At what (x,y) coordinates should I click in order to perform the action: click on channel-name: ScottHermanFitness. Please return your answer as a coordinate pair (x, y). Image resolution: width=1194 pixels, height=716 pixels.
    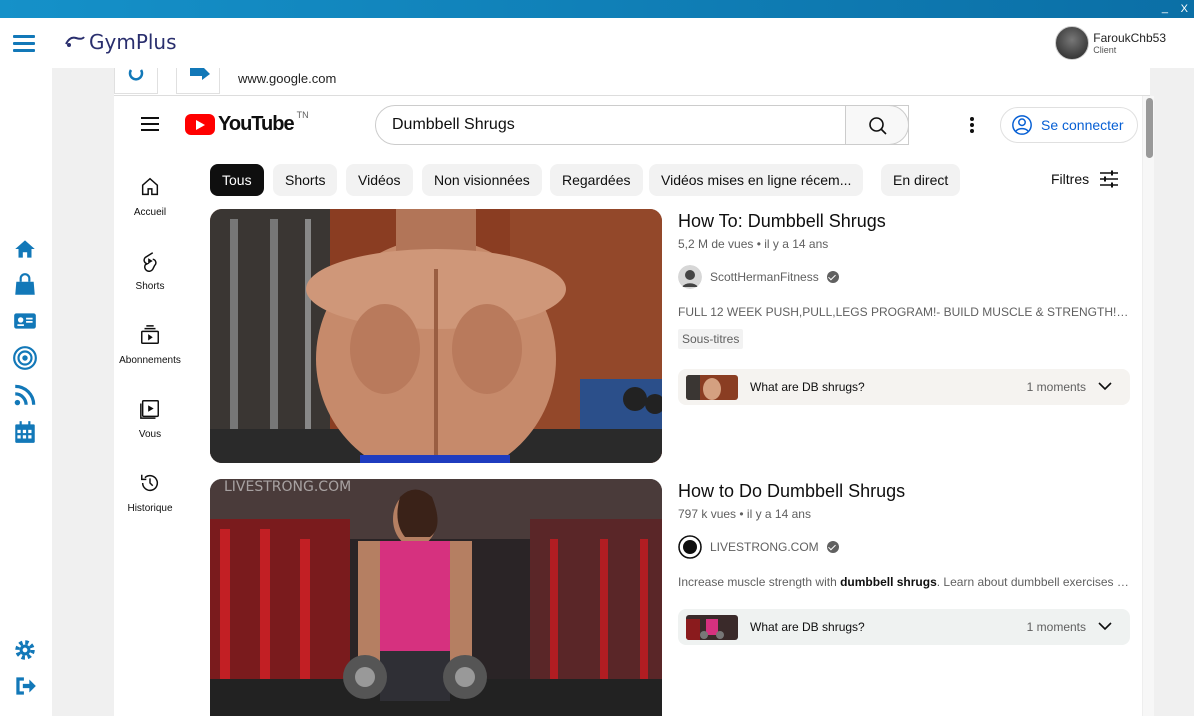
    Looking at the image, I should click on (764, 277).